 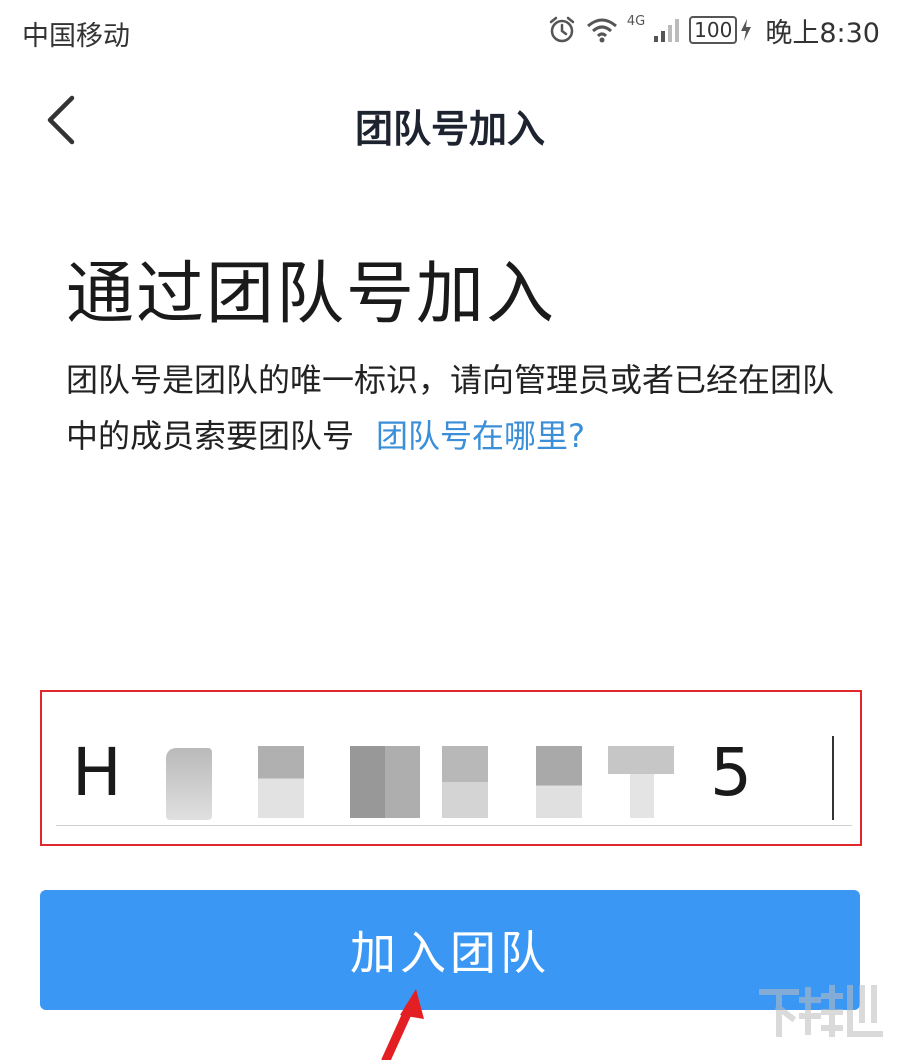 What do you see at coordinates (450, 31) in the screenshot?
I see `status-bar: 中国移动 4G 100 晚上8:30` at bounding box center [450, 31].